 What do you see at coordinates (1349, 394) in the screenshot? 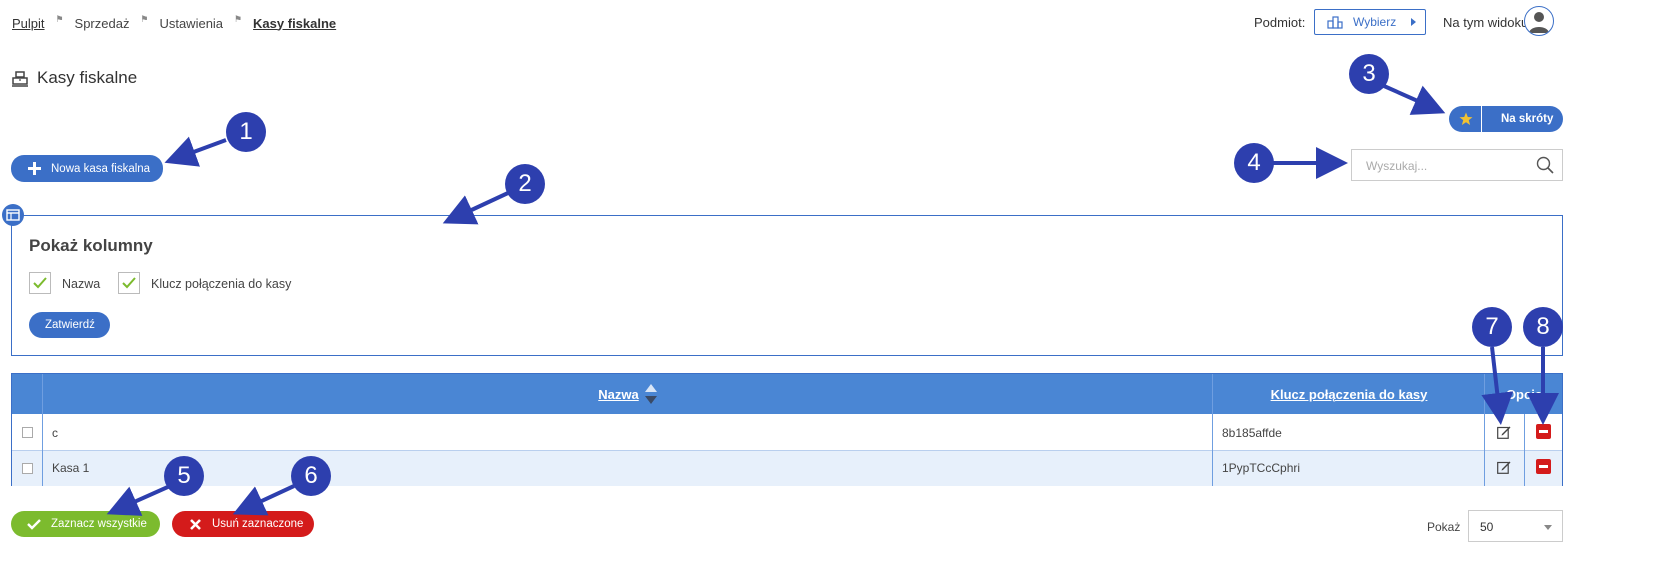
I see `column-header-key: Klucz połączenia do kasy` at bounding box center [1349, 394].